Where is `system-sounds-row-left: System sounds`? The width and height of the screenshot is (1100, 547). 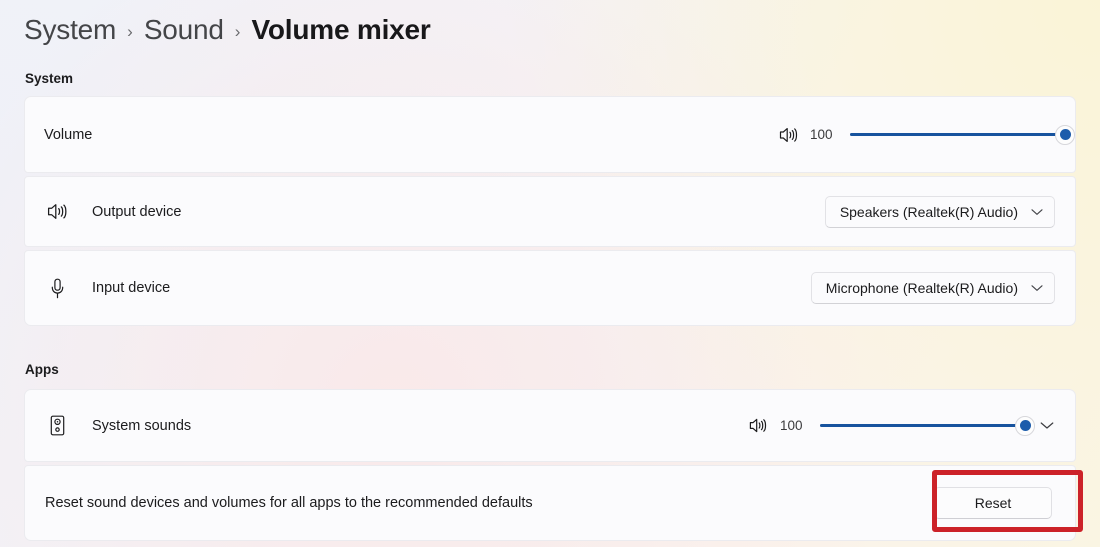
system-sounds-row-left: System sounds is located at coordinates (386, 426).